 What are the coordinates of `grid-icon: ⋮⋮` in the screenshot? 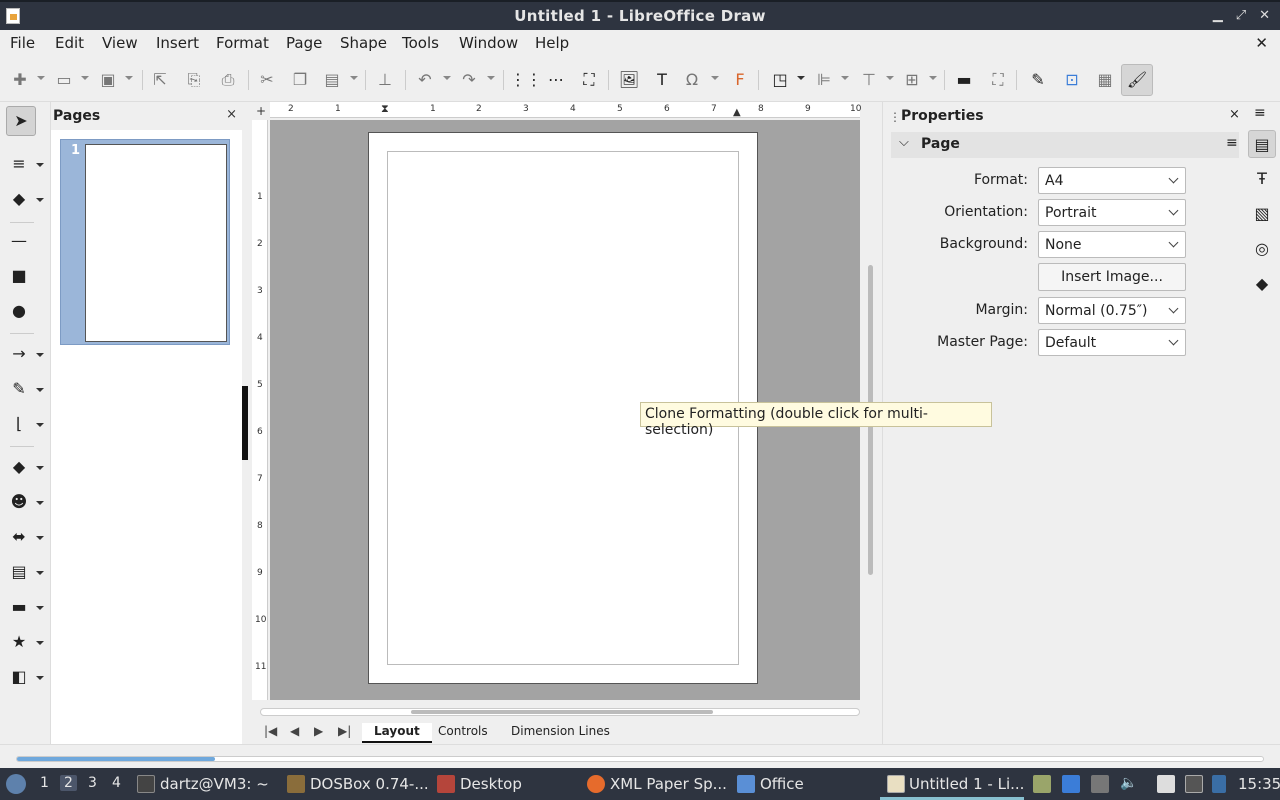 It's located at (526, 80).